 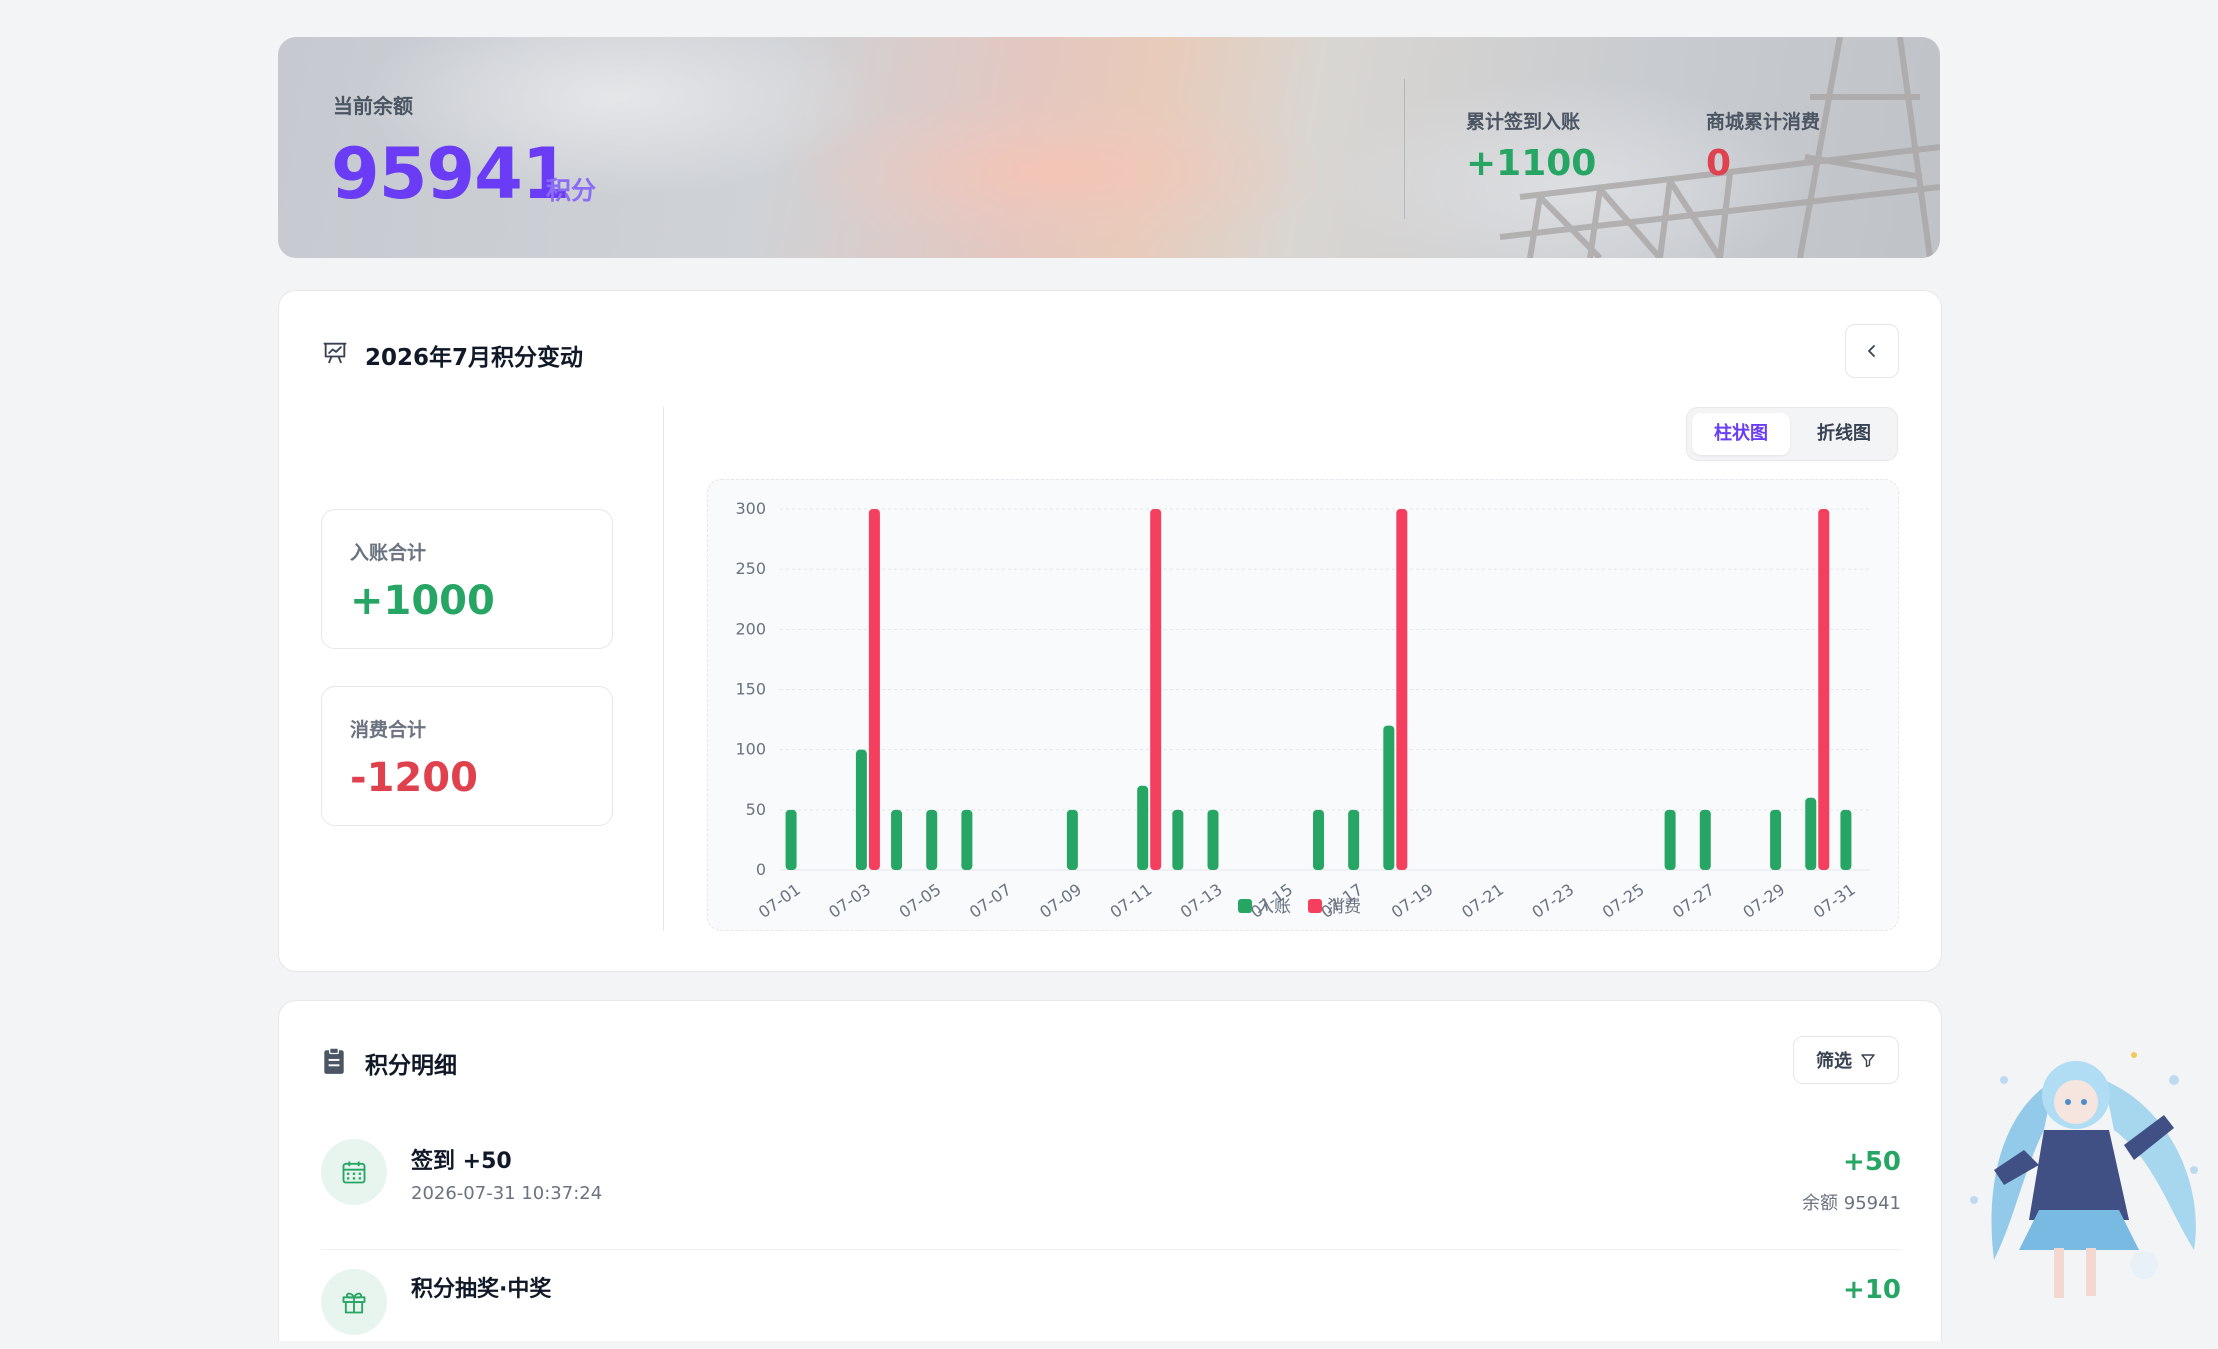 What do you see at coordinates (1868, 1061) in the screenshot?
I see `filter-icon` at bounding box center [1868, 1061].